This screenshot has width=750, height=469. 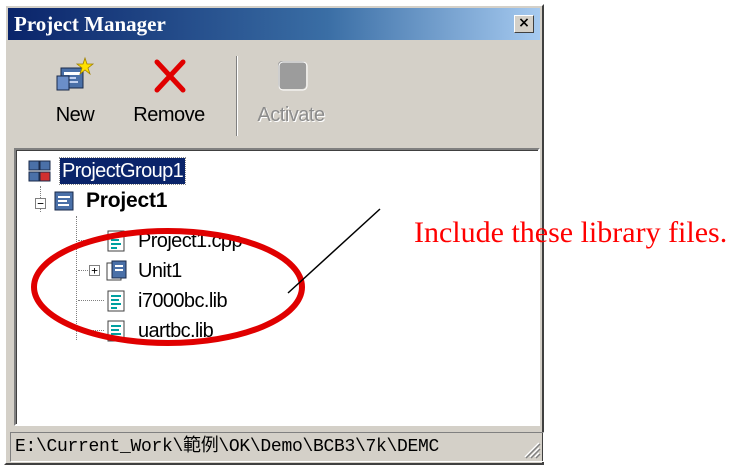 What do you see at coordinates (183, 301) in the screenshot?
I see `tree-node-label: i7000bc.lib` at bounding box center [183, 301].